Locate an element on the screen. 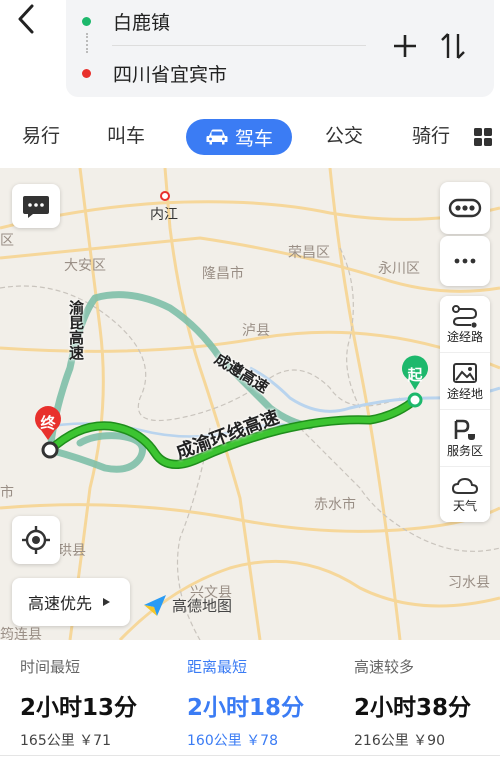  route-time: 2小时13分 is located at coordinates (79, 708).